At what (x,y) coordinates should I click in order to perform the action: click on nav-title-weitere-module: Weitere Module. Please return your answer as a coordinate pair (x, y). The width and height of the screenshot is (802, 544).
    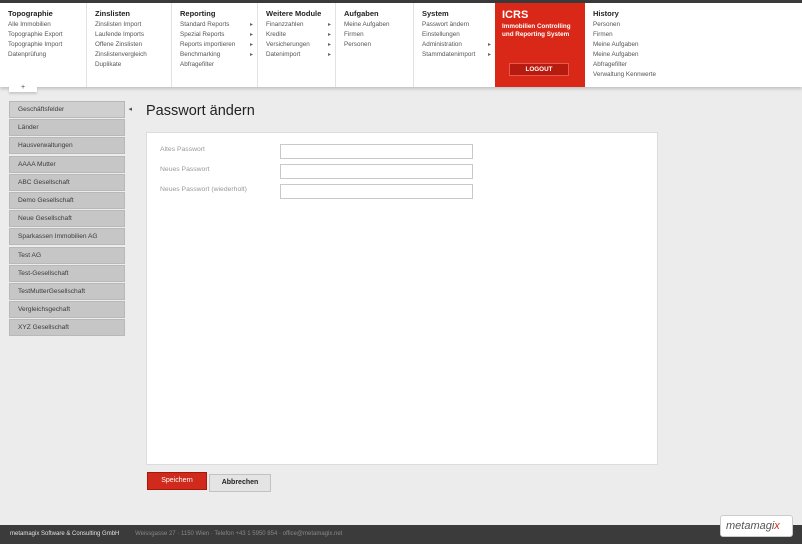
    Looking at the image, I should click on (300, 14).